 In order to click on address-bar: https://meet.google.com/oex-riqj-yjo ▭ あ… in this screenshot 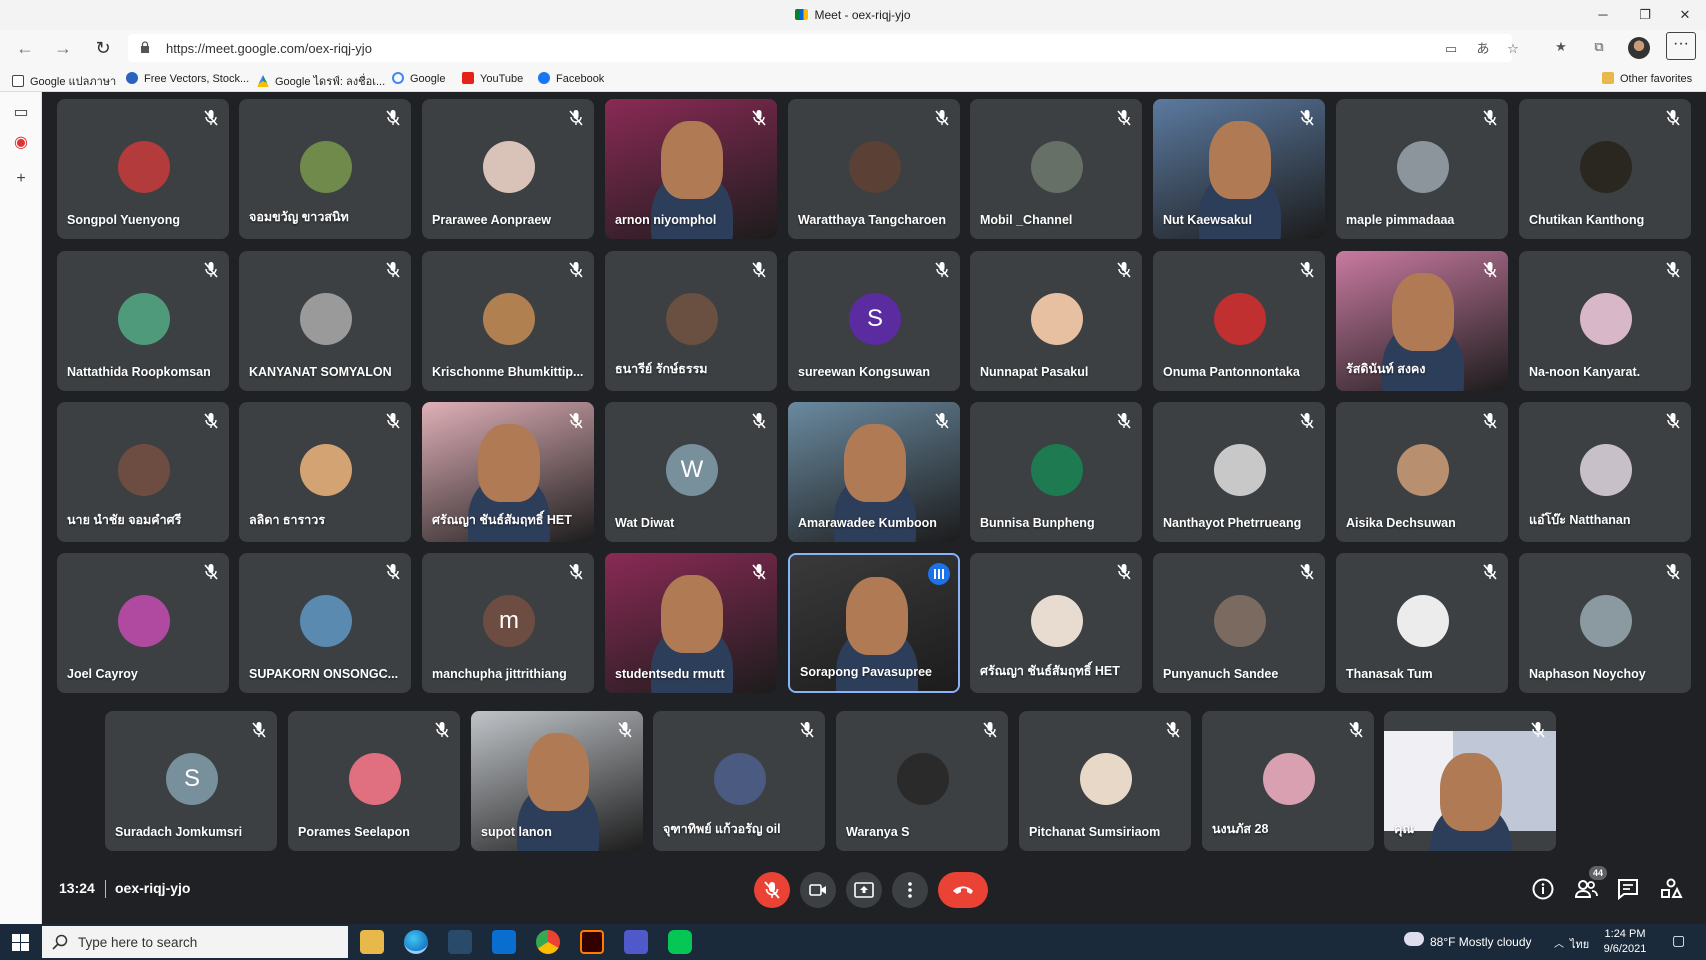, I will do `click(823, 48)`.